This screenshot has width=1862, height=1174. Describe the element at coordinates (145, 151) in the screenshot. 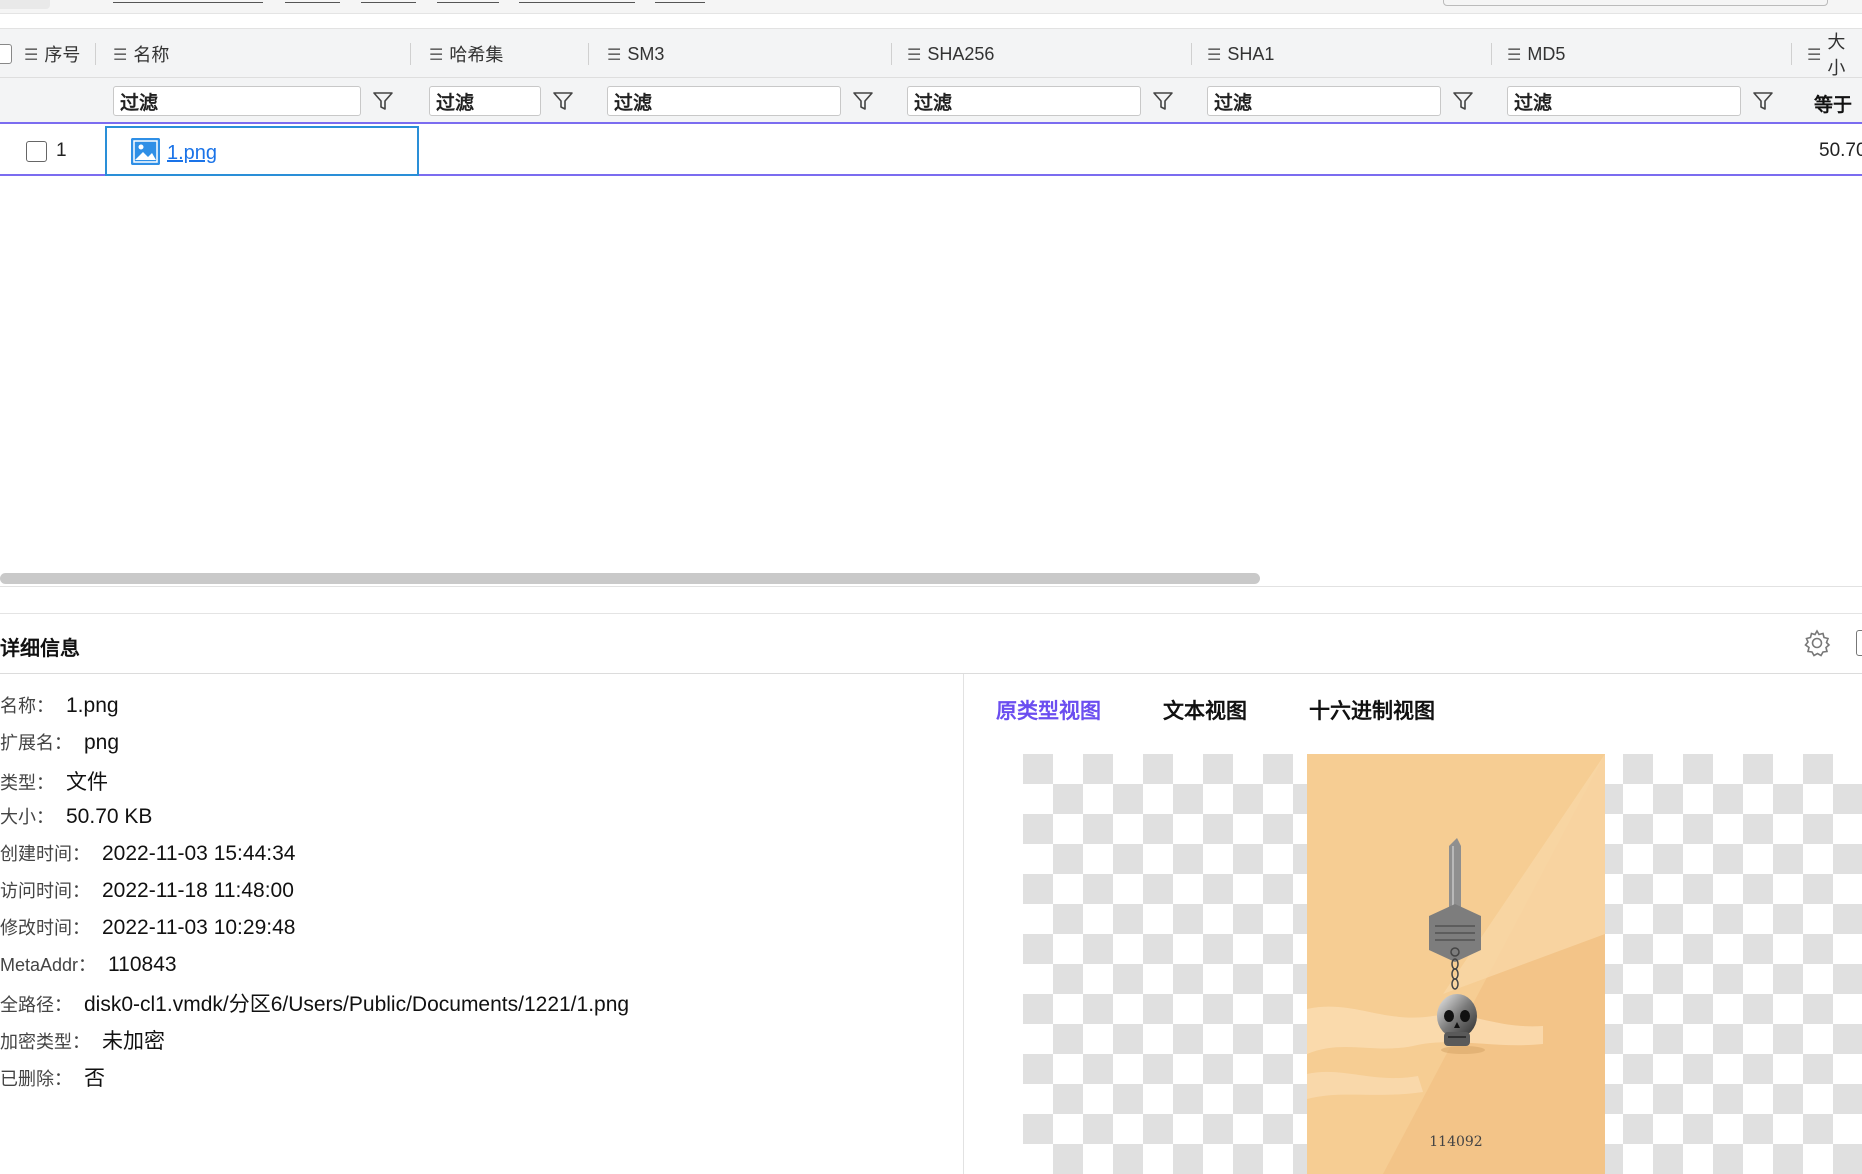

I see `image-file-icon` at that location.